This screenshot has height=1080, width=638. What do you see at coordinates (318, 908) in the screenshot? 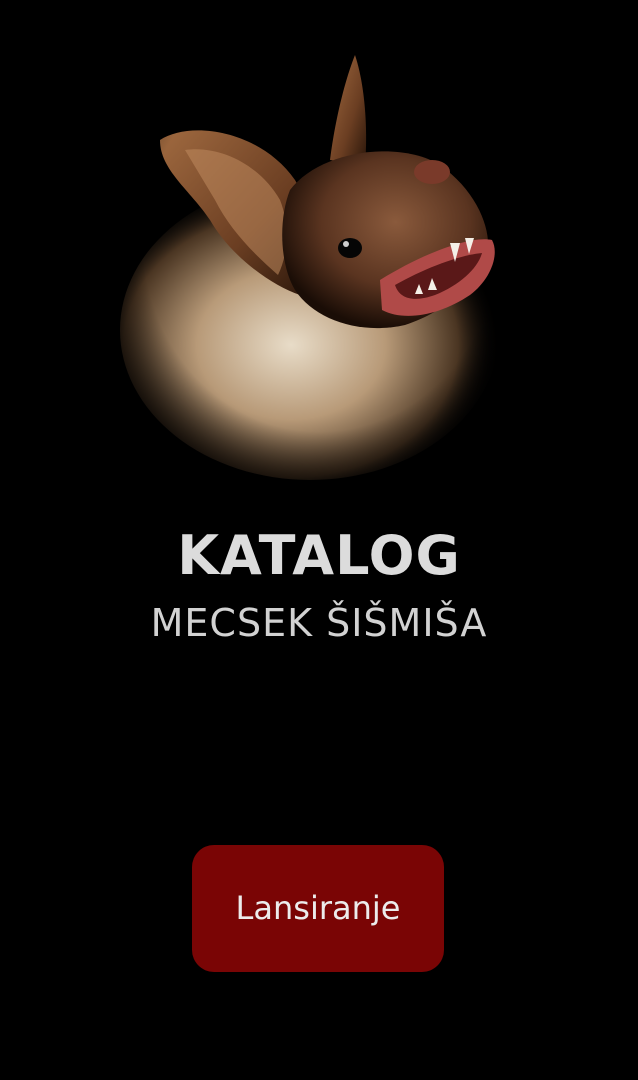
I see `launch-button: Lansiranje` at bounding box center [318, 908].